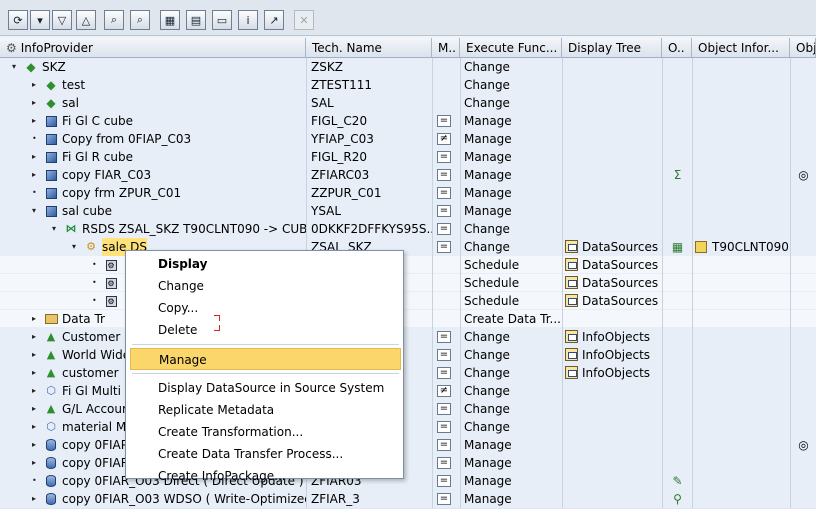  Describe the element at coordinates (677, 499) in the screenshot. I see `row-o-icon: ⚲` at that location.